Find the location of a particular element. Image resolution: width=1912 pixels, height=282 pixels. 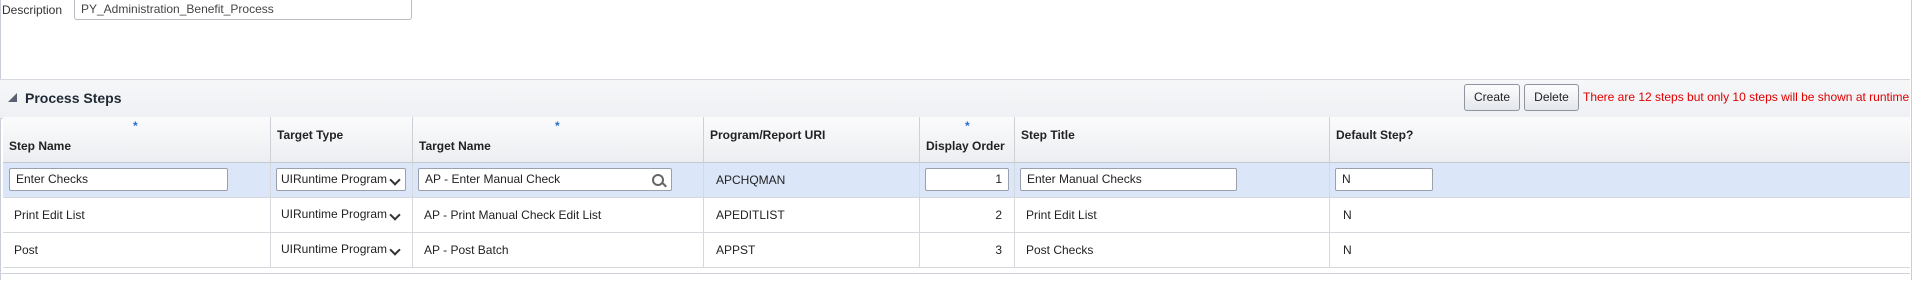

search-icon is located at coordinates (658, 180).